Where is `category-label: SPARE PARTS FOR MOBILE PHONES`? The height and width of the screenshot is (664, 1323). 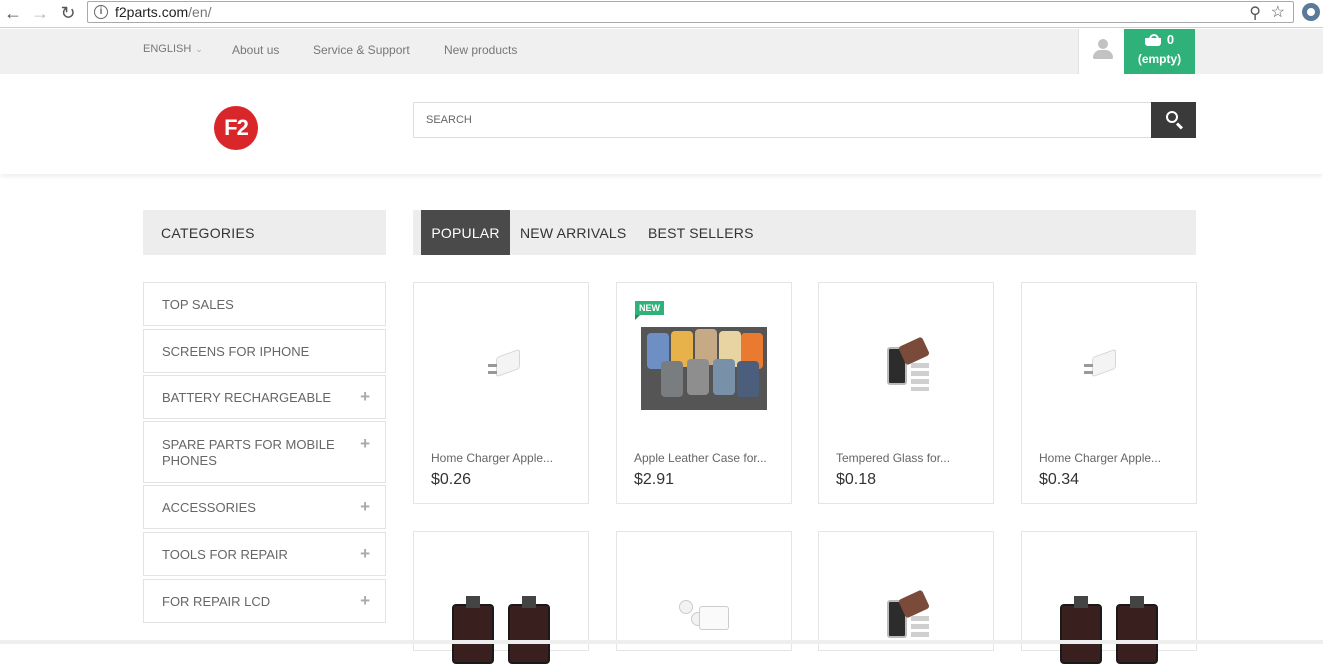 category-label: SPARE PARTS FOR MOBILE PHONES is located at coordinates (248, 452).